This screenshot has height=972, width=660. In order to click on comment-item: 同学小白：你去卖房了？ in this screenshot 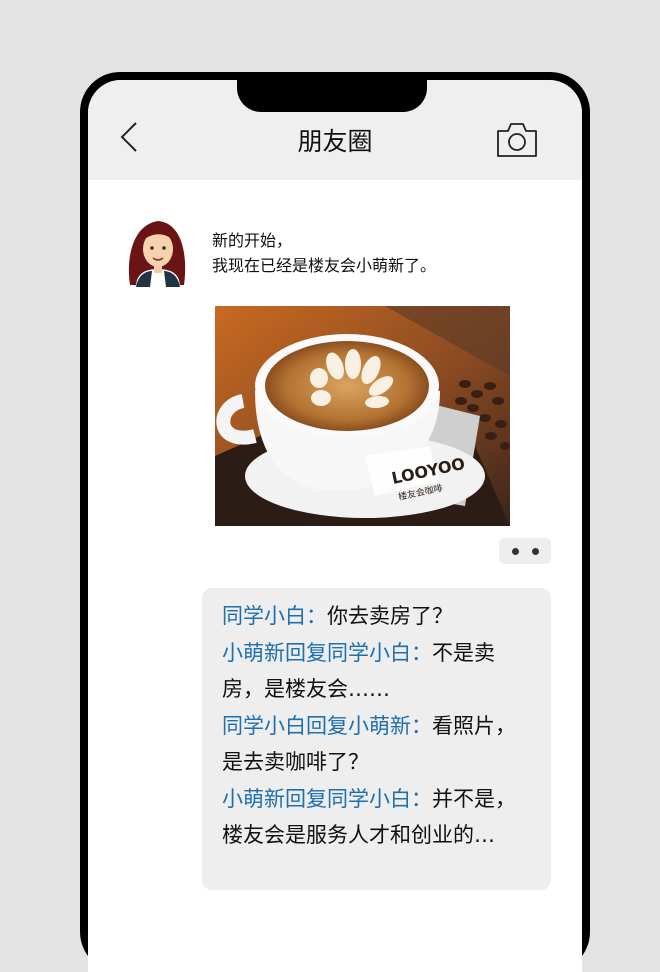, I will do `click(377, 616)`.